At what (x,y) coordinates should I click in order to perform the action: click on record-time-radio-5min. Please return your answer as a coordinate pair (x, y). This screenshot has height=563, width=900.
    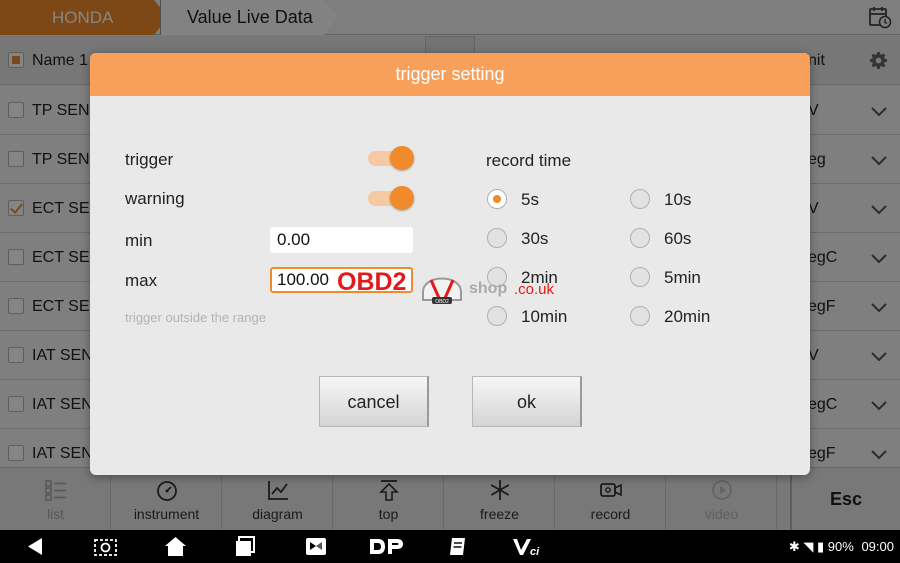
    Looking at the image, I should click on (640, 277).